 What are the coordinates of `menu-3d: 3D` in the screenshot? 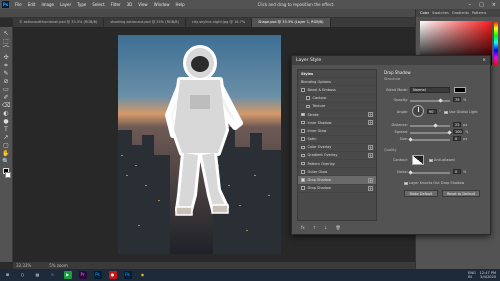 It's located at (130, 4).